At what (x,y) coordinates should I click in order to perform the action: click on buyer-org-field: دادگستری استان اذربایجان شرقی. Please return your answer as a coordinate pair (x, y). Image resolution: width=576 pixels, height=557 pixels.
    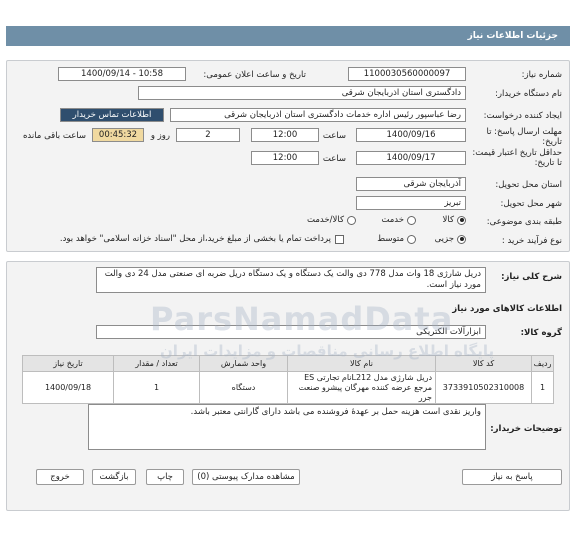
    Looking at the image, I should click on (302, 93).